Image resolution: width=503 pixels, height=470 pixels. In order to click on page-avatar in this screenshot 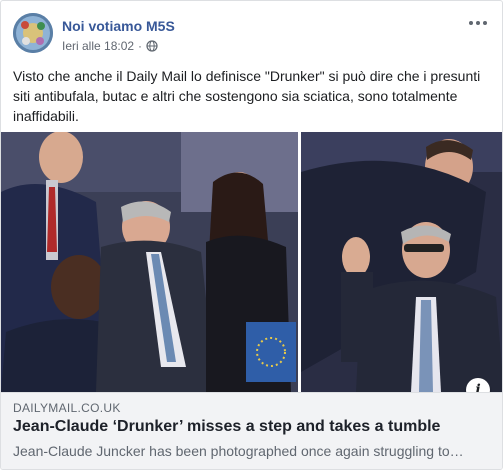, I will do `click(33, 33)`.